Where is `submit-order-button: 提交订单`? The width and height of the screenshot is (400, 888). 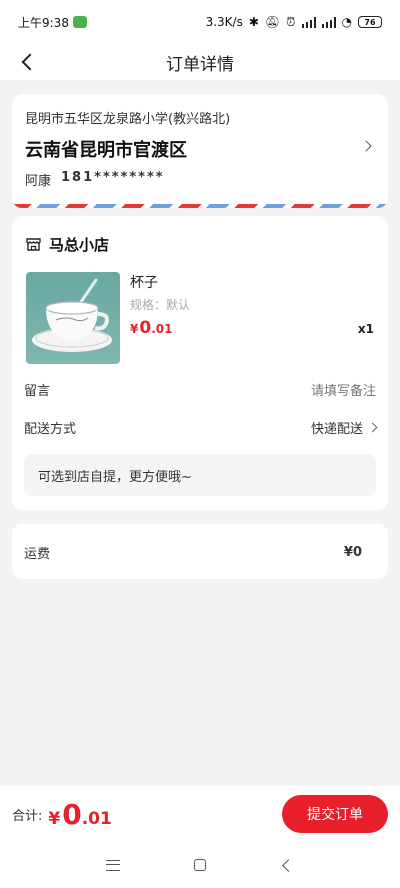 submit-order-button: 提交订单 is located at coordinates (335, 814).